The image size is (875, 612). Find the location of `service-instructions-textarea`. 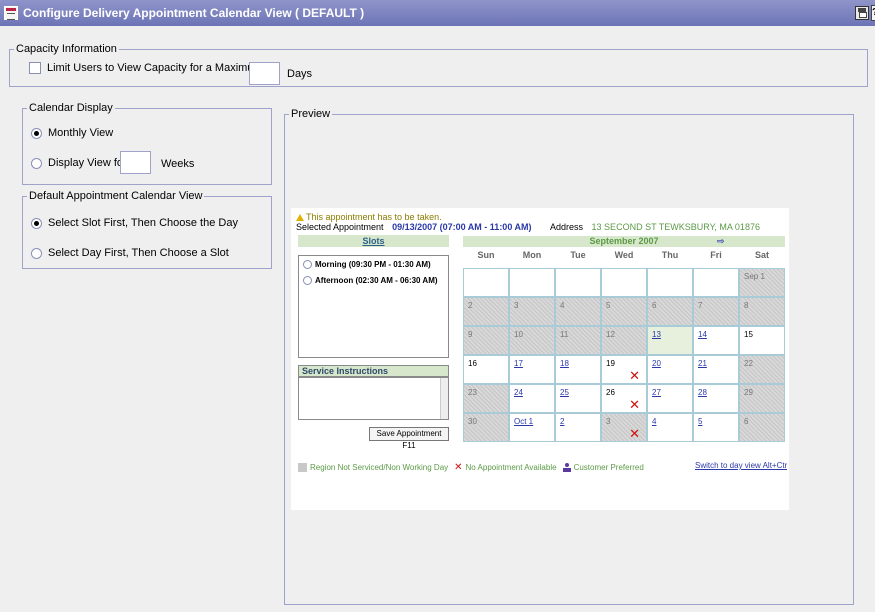

service-instructions-textarea is located at coordinates (373, 398).